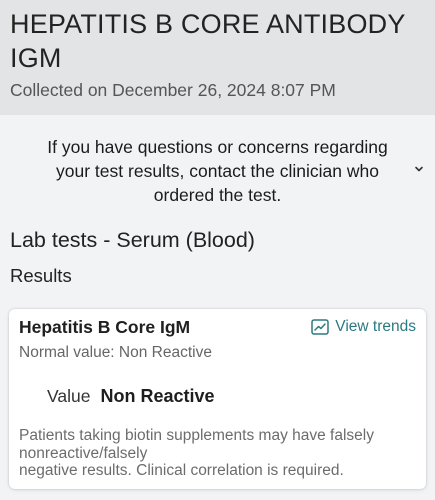  I want to click on lab-tests-heading: Lab tests - Serum (Blood), so click(132, 240).